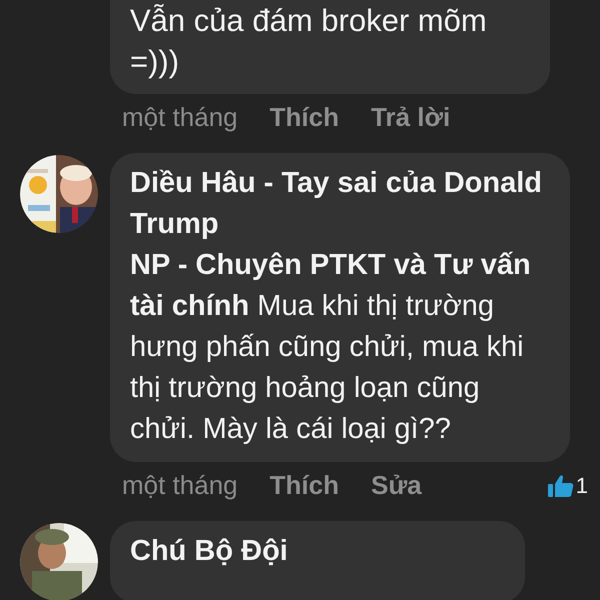 The image size is (600, 600). What do you see at coordinates (309, 41) in the screenshot?
I see `comment-text: Vẫn của đám broker mõm =)))` at bounding box center [309, 41].